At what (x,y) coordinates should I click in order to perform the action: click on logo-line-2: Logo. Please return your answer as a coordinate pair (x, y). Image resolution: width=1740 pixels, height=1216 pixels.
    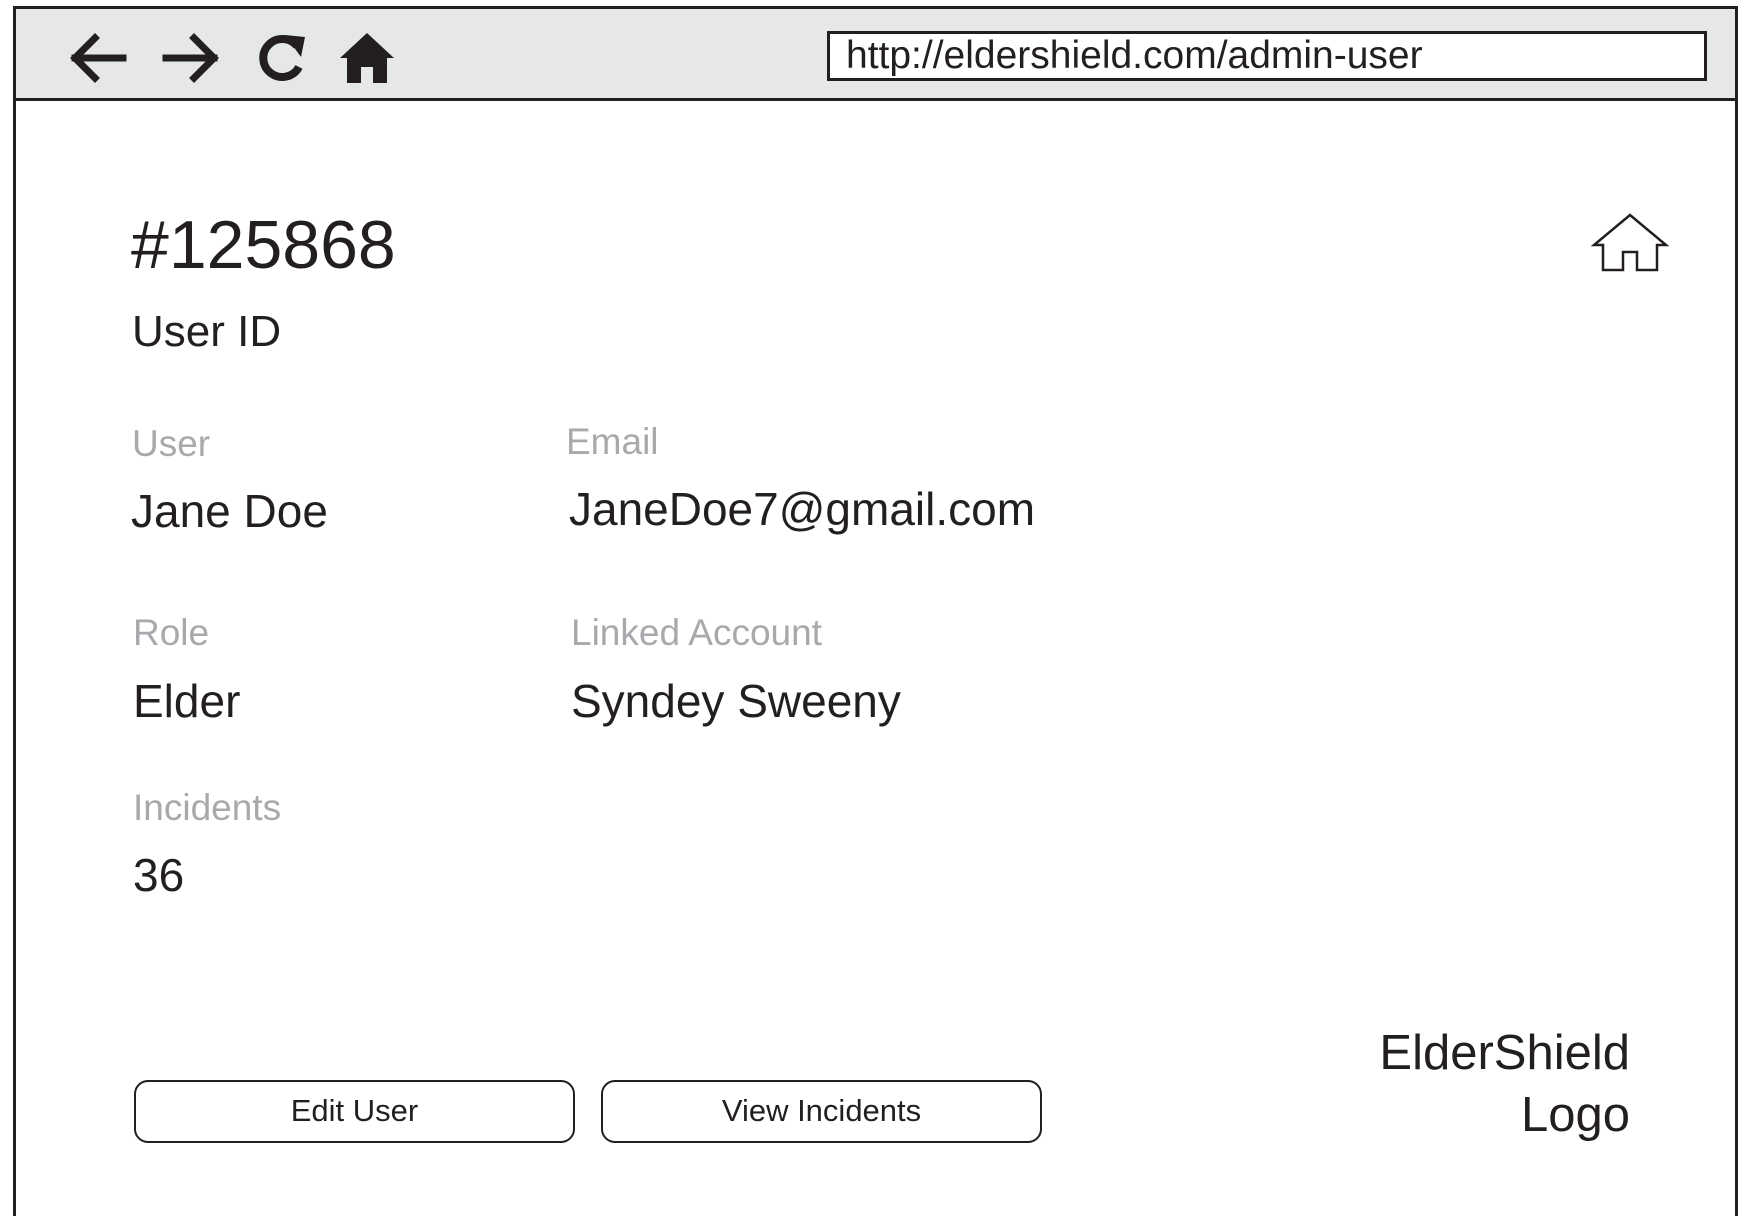
    Looking at the image, I should click on (1575, 1115).